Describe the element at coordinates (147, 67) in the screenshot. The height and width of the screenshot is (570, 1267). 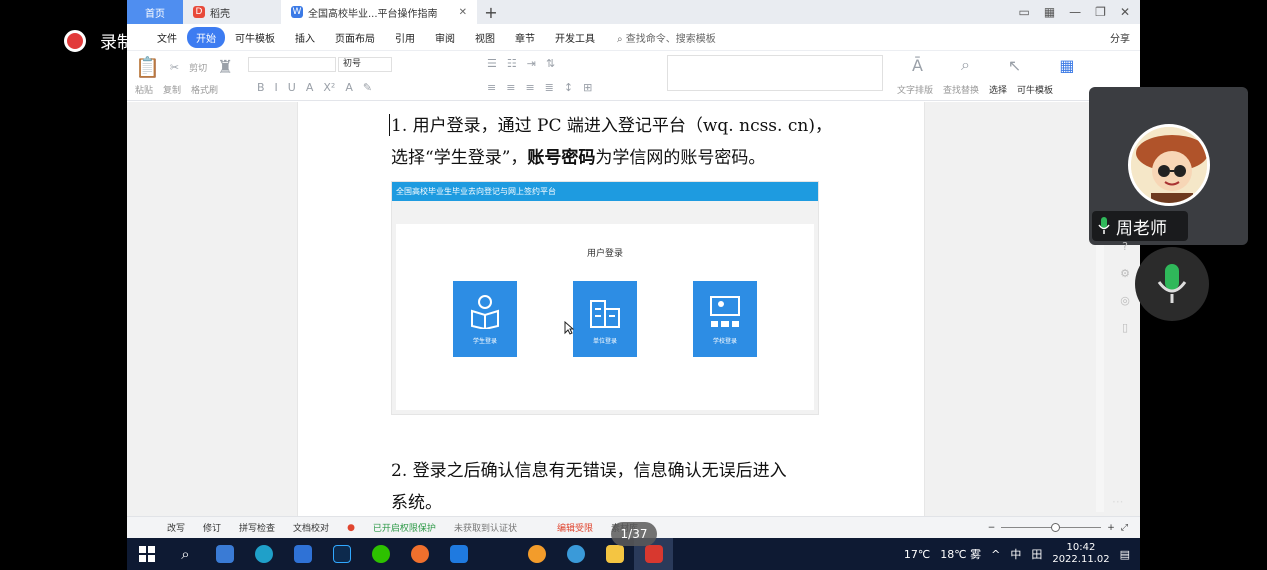
I see `paste-icon: 📋` at that location.